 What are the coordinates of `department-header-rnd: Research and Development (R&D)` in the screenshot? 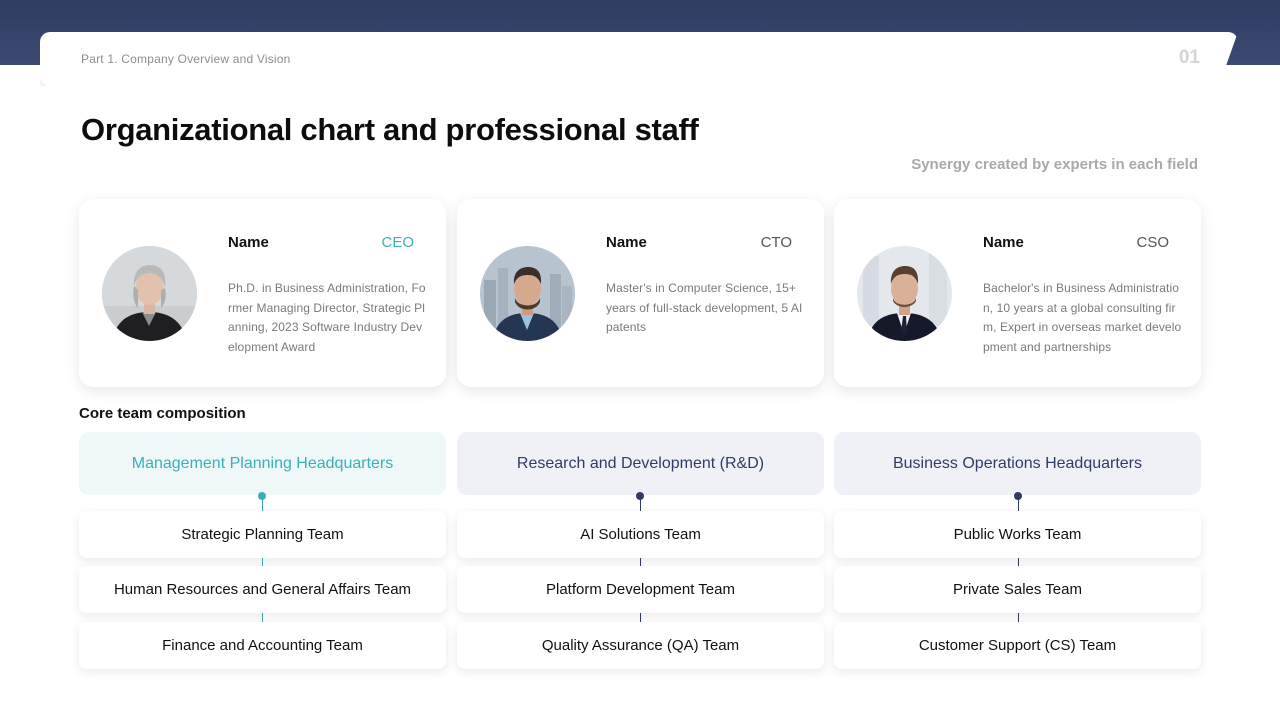 It's located at (640, 463).